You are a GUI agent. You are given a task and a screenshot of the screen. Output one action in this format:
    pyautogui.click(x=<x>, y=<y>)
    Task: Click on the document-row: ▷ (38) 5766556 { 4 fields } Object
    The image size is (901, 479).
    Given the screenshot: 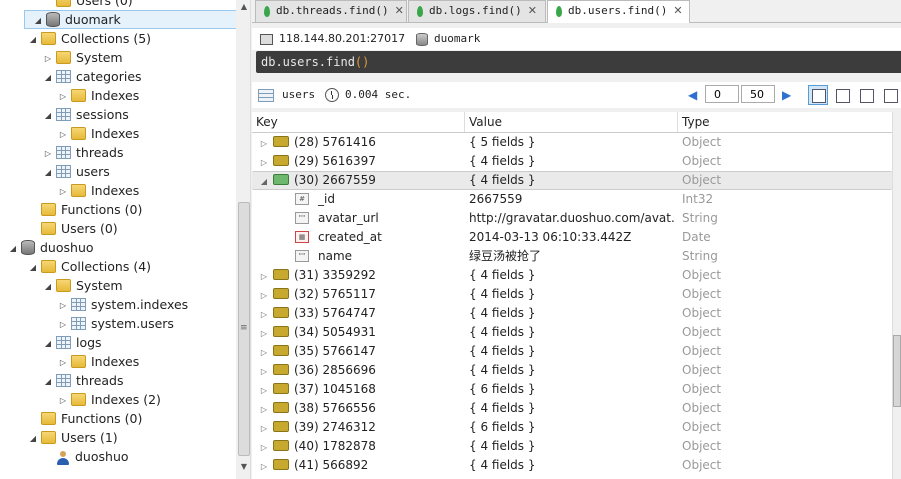 What is the action you would take?
    pyautogui.click(x=572, y=408)
    